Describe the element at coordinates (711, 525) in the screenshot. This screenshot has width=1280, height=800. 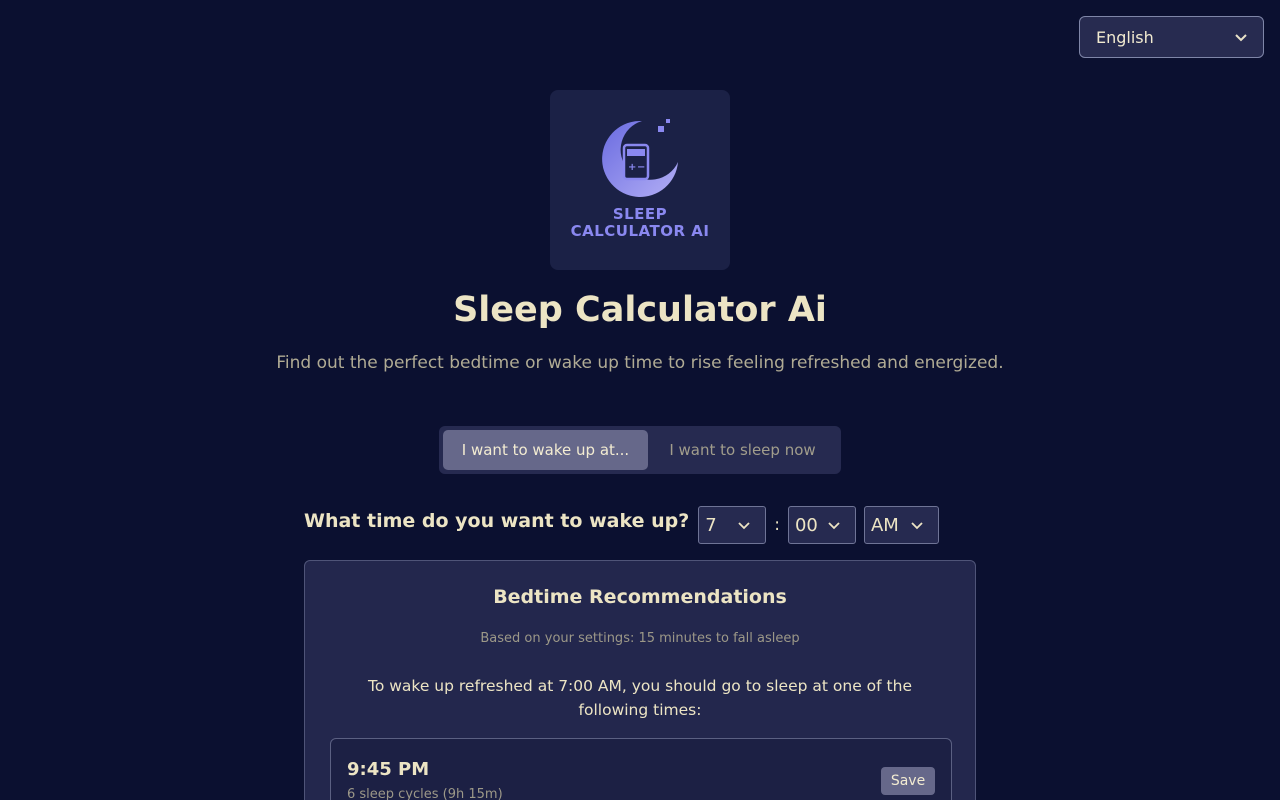
I see `hour-value: 7` at that location.